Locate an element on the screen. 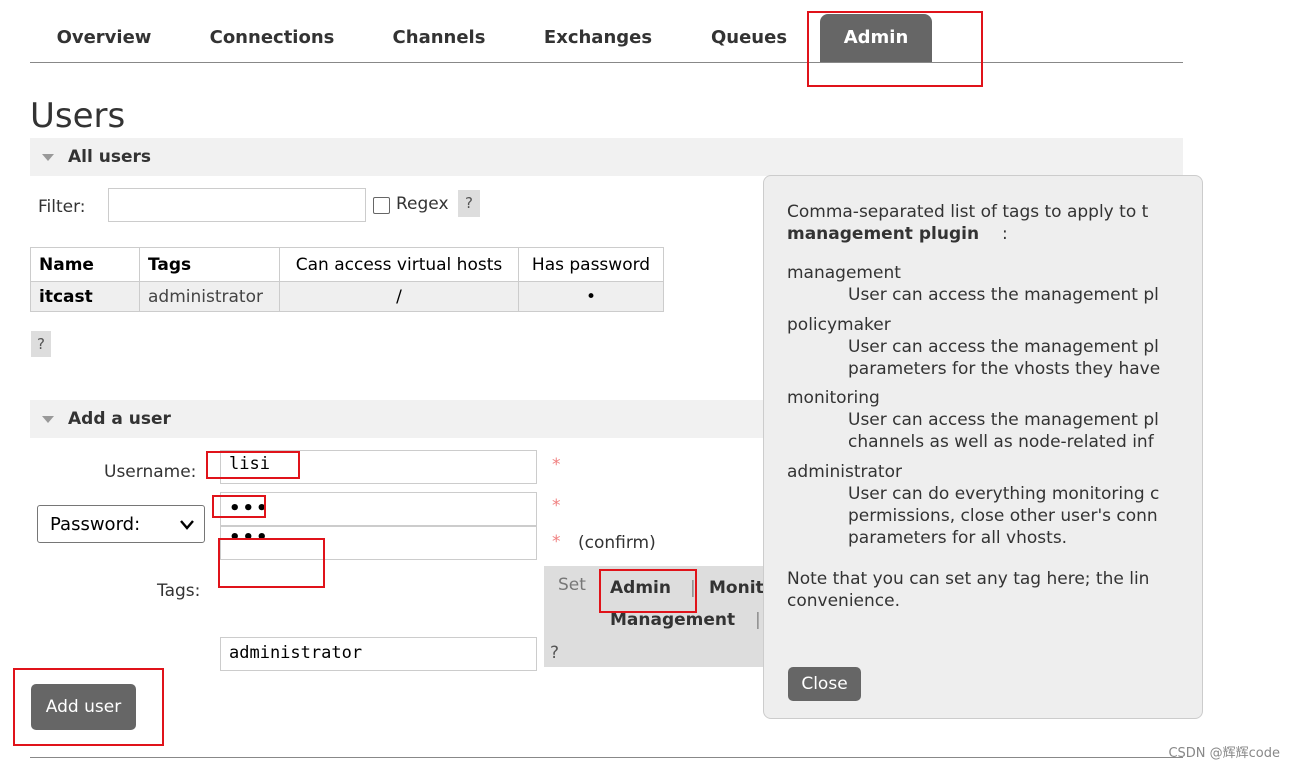 The width and height of the screenshot is (1295, 767). cell-tags: administrator is located at coordinates (209, 296).